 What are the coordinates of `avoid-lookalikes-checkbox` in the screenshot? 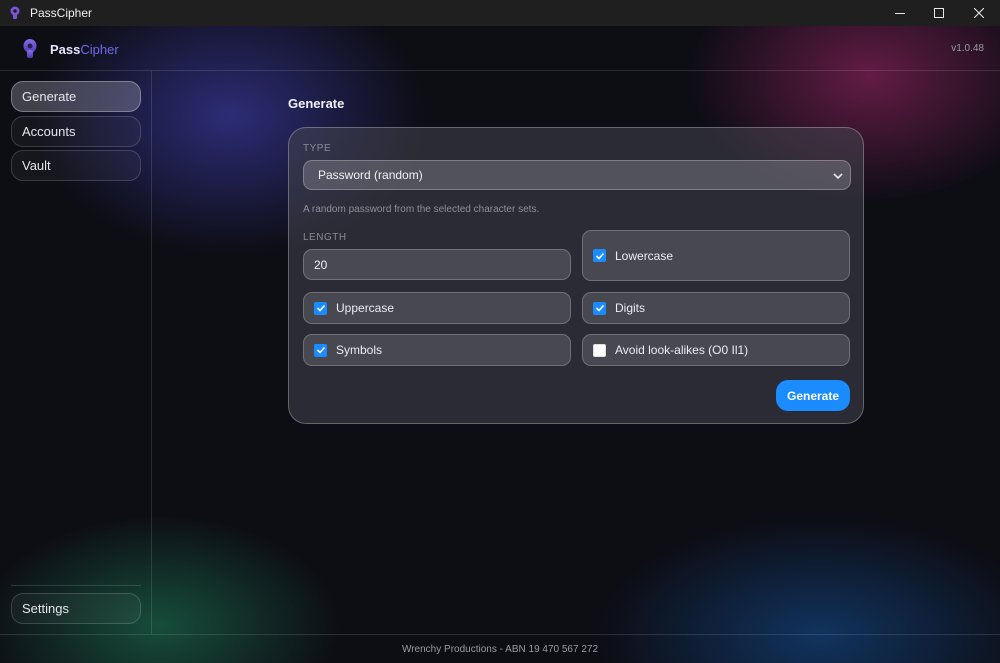 It's located at (599, 350).